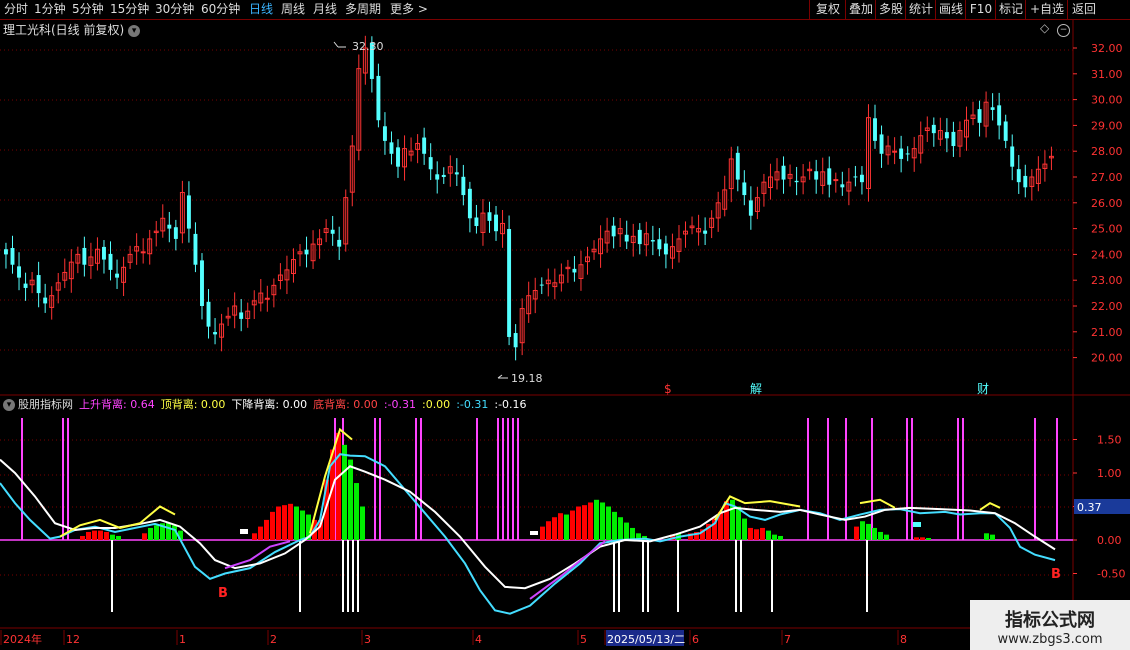  I want to click on price-tick-label: 27.00, so click(1107, 177).